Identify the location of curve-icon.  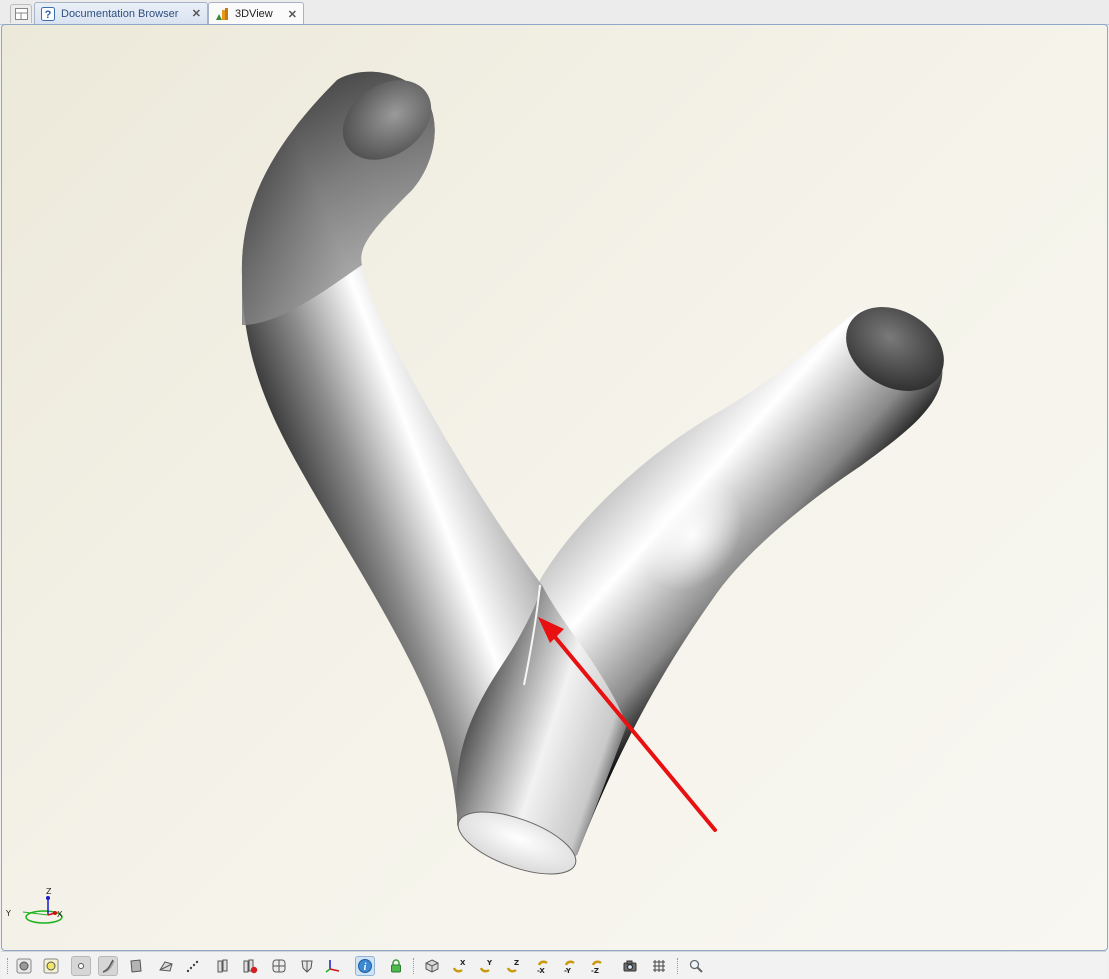
(108, 966).